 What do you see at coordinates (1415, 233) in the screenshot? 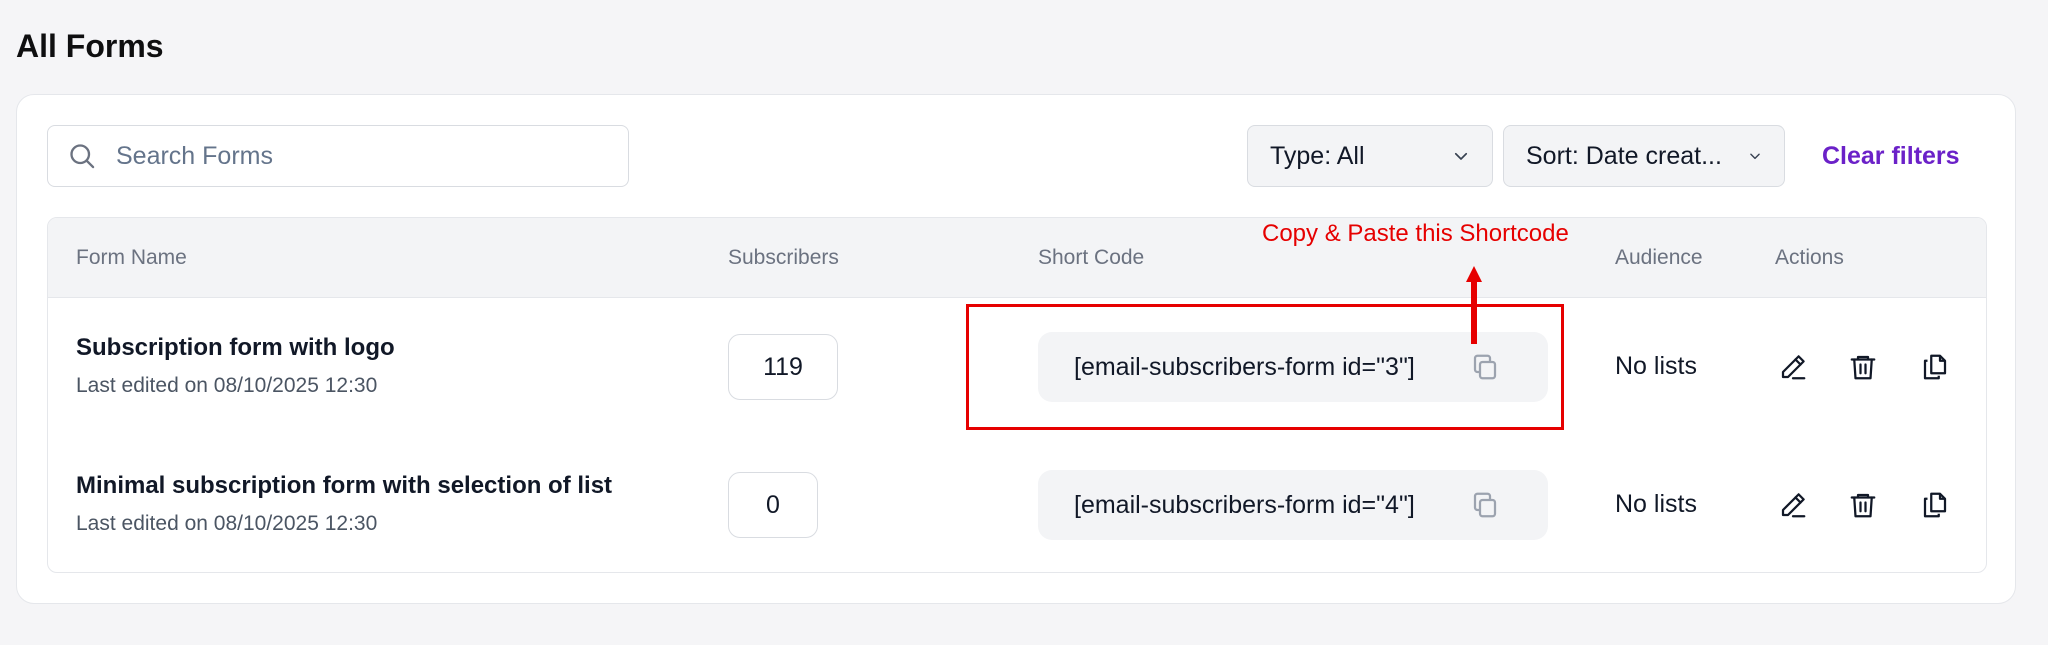
I see `annotation-label: Copy & Paste this Shortcode` at bounding box center [1415, 233].